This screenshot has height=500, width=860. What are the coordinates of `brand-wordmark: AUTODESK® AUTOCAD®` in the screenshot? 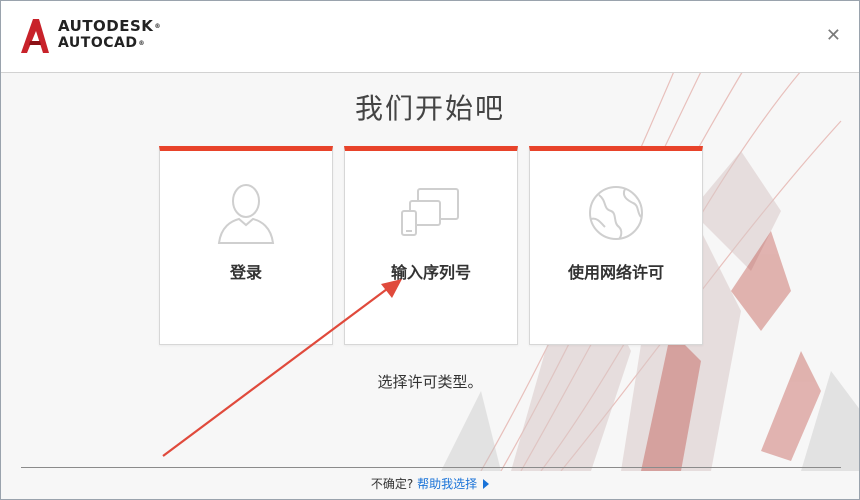 It's located at (109, 34).